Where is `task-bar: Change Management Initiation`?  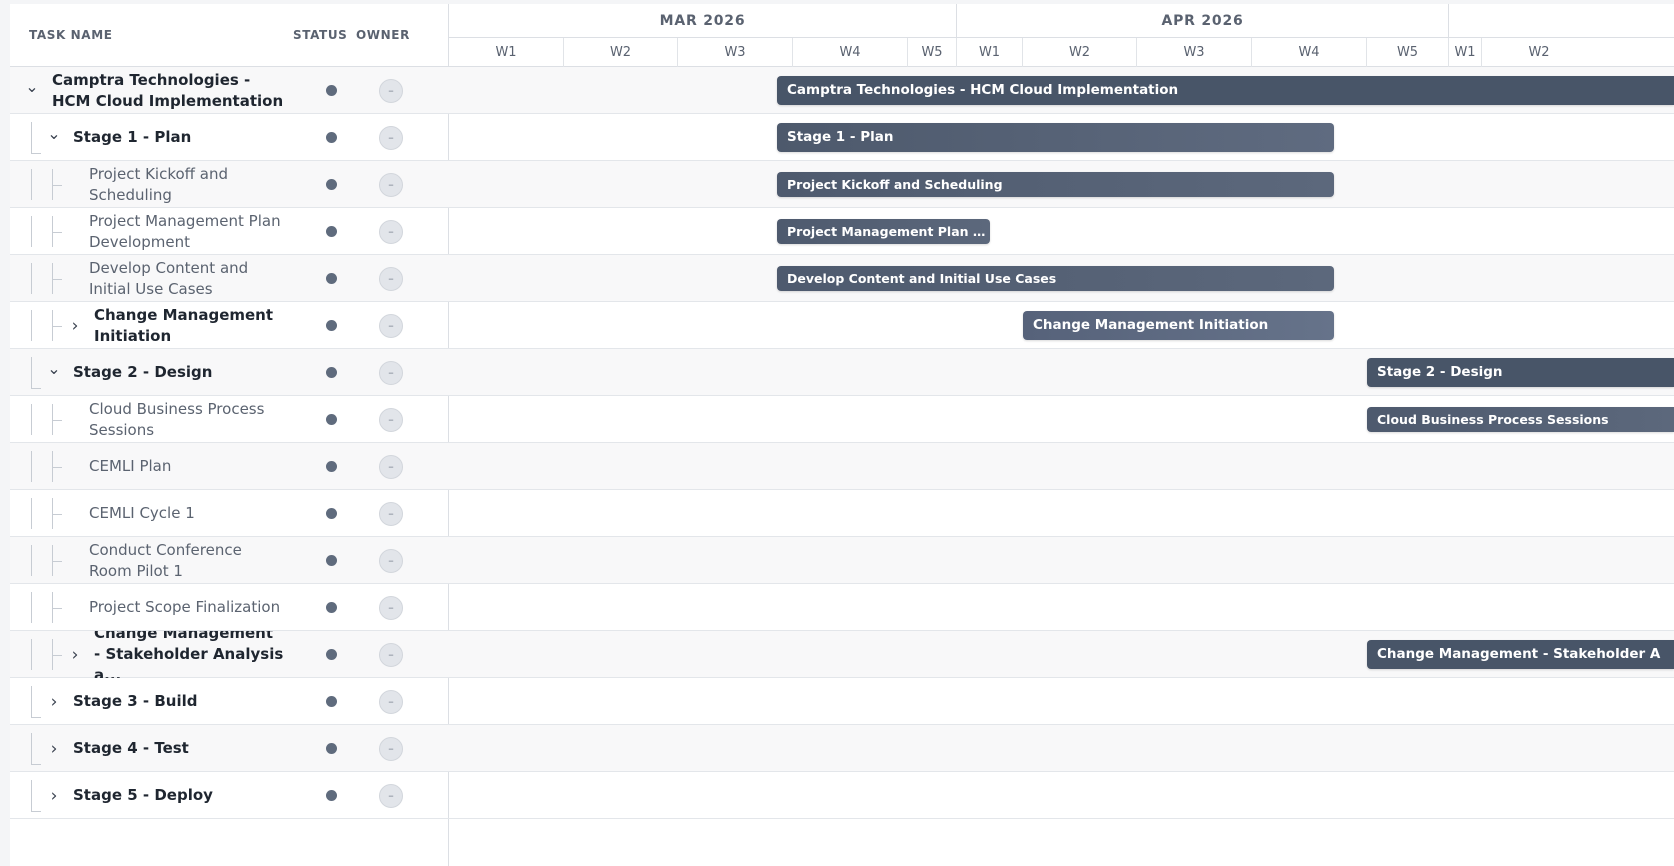
task-bar: Change Management Initiation is located at coordinates (1178, 325).